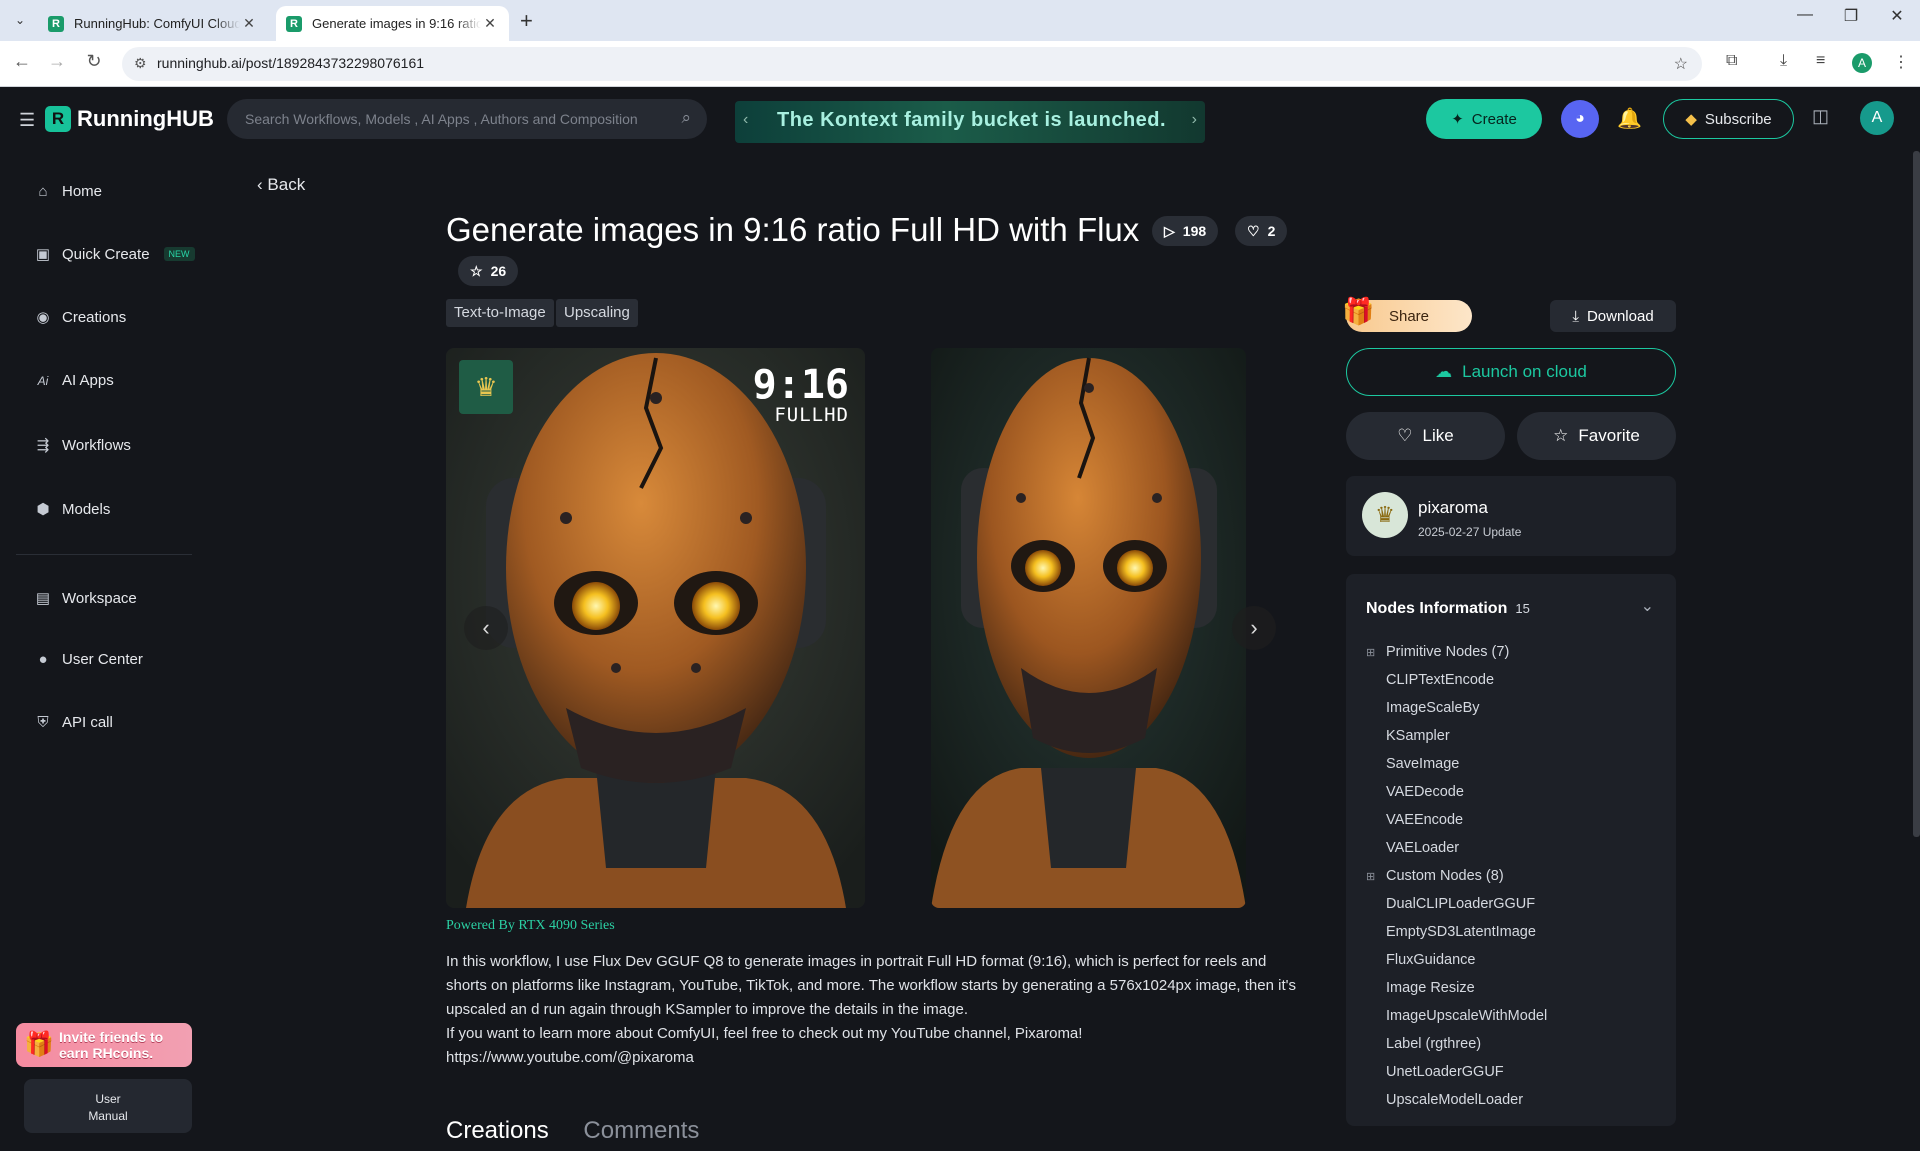 The height and width of the screenshot is (1151, 1920). I want to click on sidebar-item-api-call: ⛨ API call, so click(73, 722).